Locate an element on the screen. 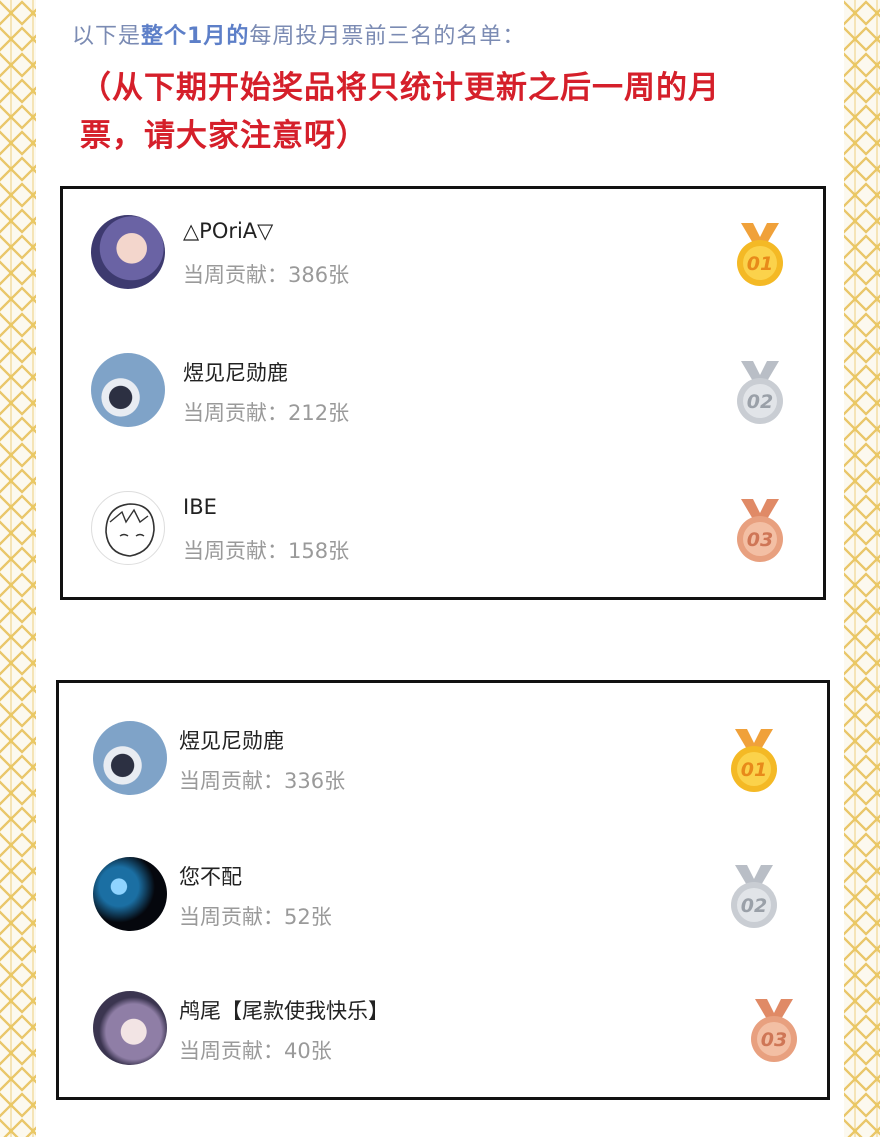  user-name: 鸬尾【尾款使我快乐】 is located at coordinates (284, 1011).